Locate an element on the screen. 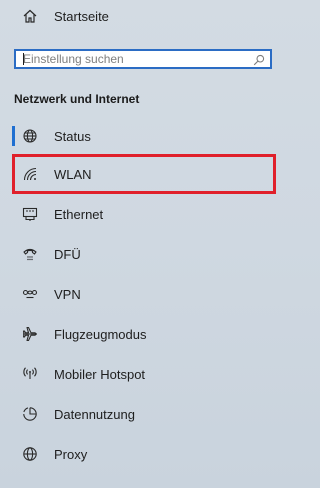  nav-item-label: Datennutzung is located at coordinates (94, 414).